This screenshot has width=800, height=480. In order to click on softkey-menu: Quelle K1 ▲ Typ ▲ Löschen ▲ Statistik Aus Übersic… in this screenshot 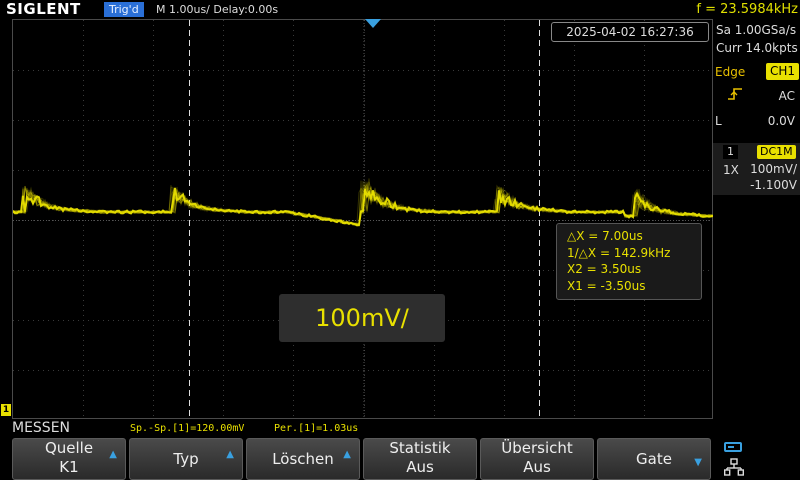, I will do `click(356, 459)`.